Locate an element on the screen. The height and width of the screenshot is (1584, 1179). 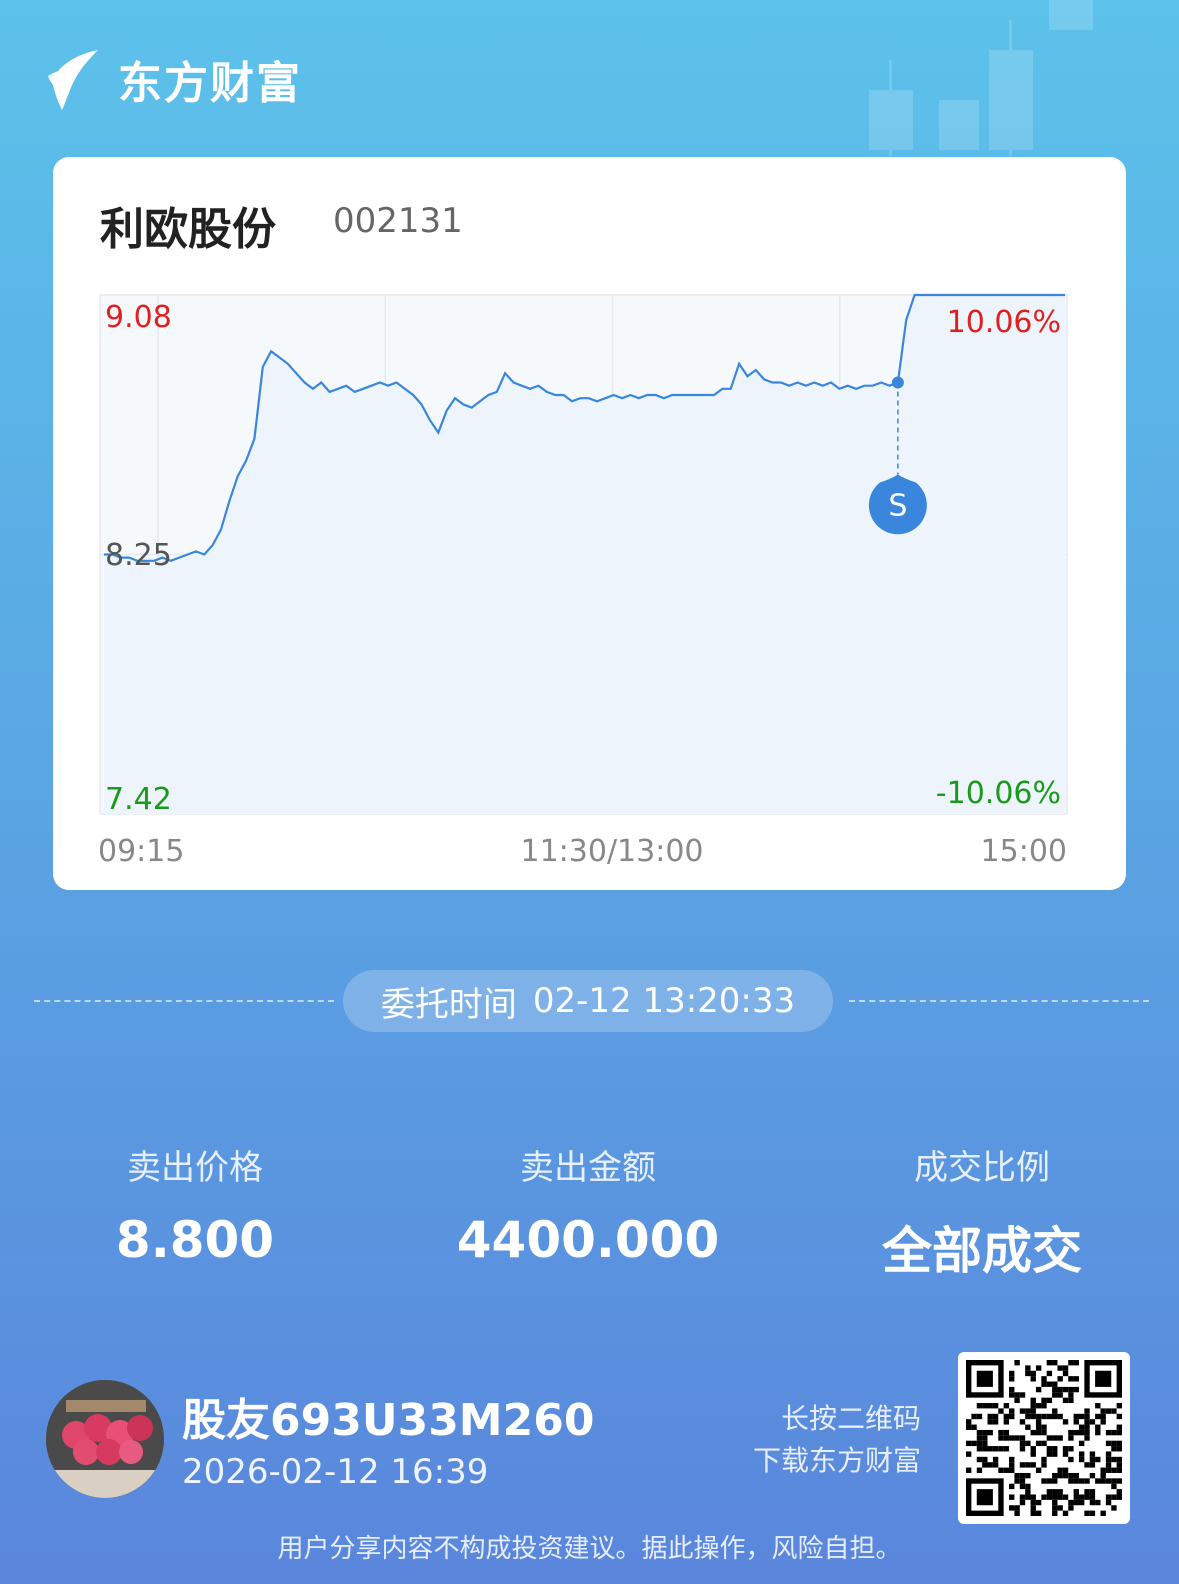
avatar-image is located at coordinates (105, 1439).